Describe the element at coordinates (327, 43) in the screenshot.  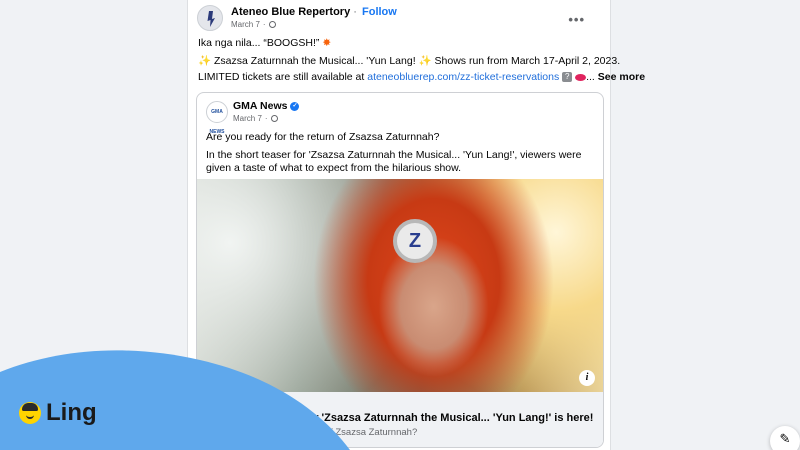
I see `explosion-emoji-icon: ✸` at that location.